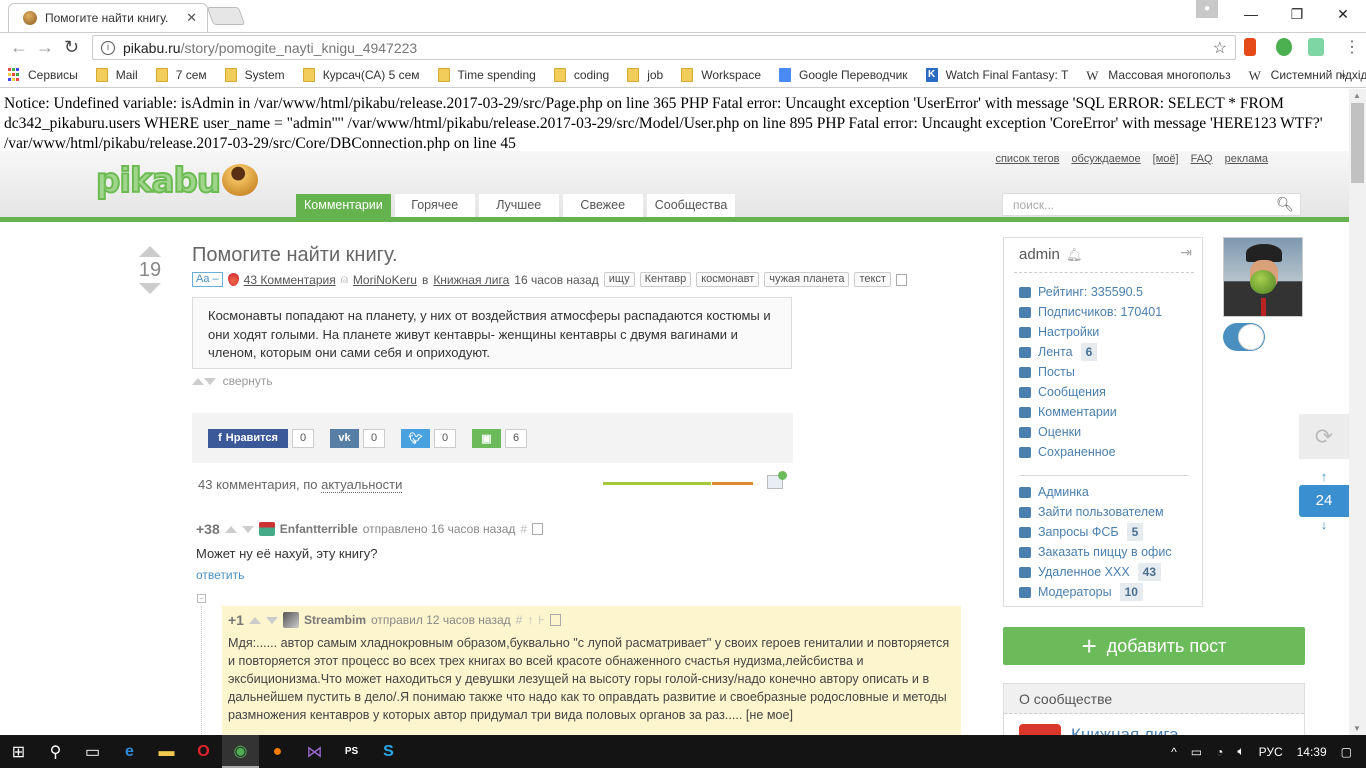 This screenshot has height=768, width=1366. I want to click on task-view-icon: ▭, so click(92, 751).